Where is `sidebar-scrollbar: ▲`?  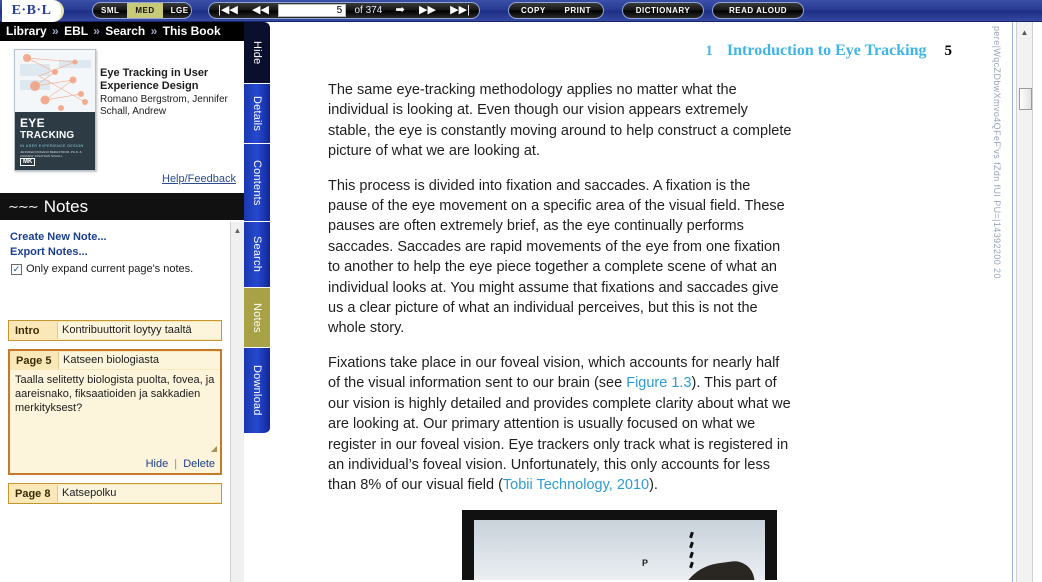 sidebar-scrollbar: ▲ is located at coordinates (237, 402).